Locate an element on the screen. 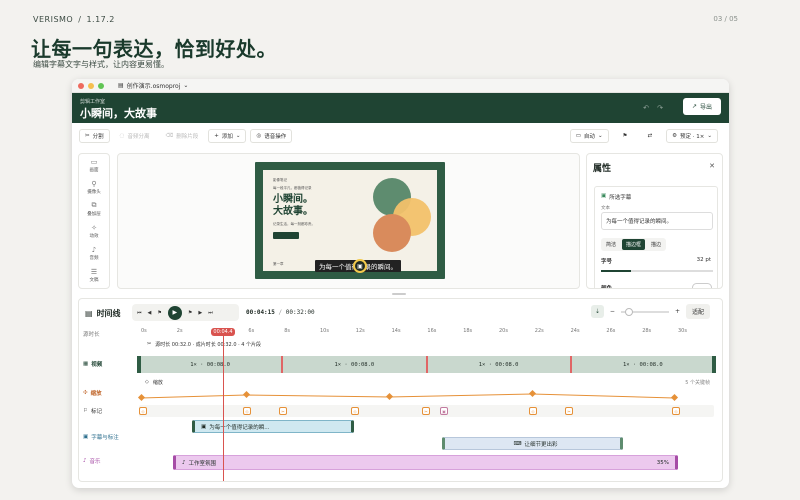 The height and width of the screenshot is (500, 800). callout-clip: ⌨ 让细节更出彩 is located at coordinates (532, 443).